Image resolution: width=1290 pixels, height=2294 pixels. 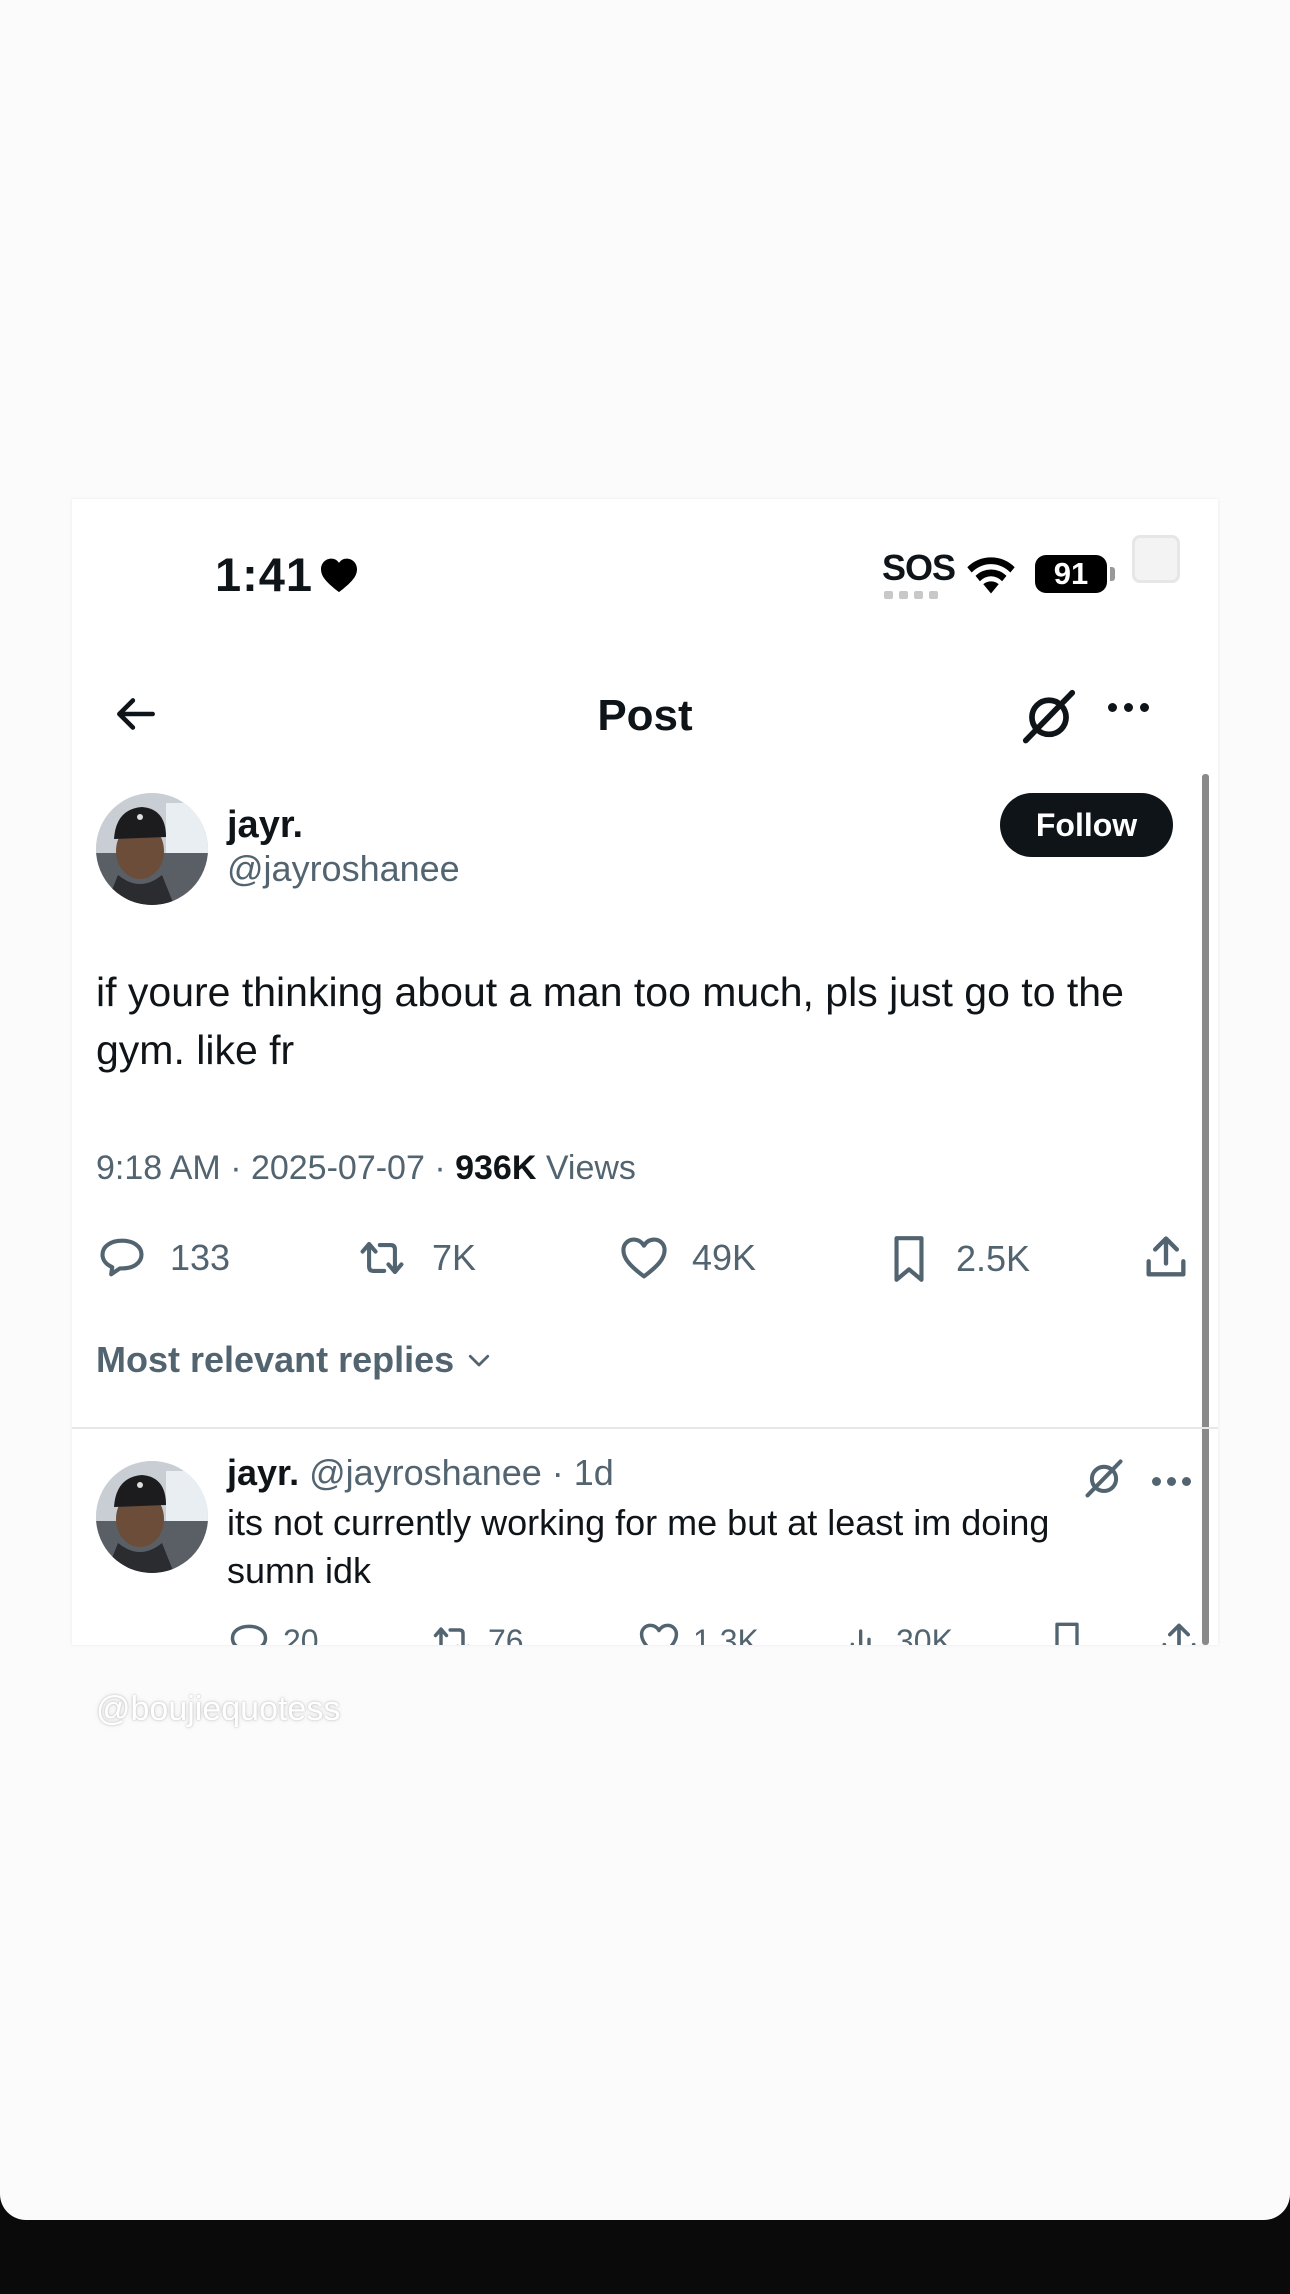 What do you see at coordinates (919, 567) in the screenshot?
I see `sos-indicator: SOS` at bounding box center [919, 567].